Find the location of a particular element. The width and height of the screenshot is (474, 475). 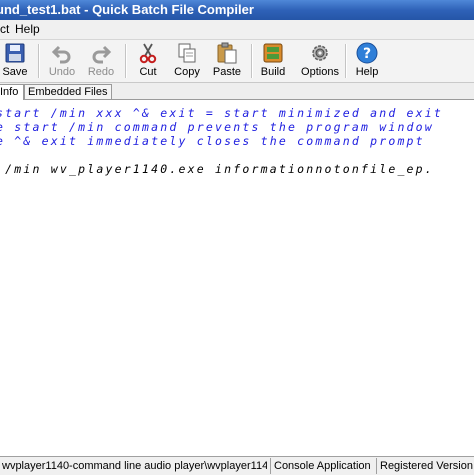

build-button: Build is located at coordinates (273, 61).